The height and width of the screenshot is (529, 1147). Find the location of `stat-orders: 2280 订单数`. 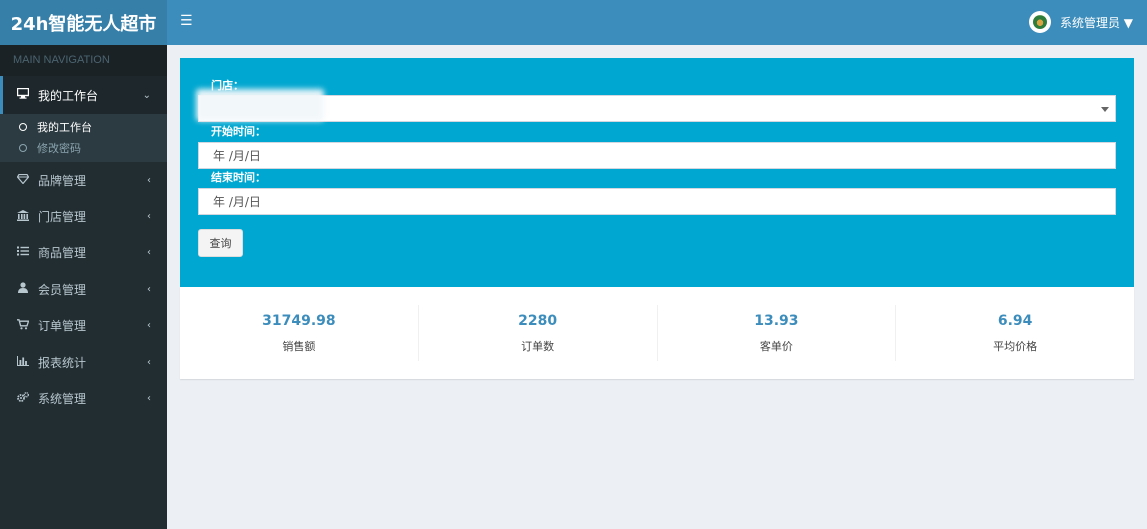

stat-orders: 2280 订单数 is located at coordinates (538, 333).